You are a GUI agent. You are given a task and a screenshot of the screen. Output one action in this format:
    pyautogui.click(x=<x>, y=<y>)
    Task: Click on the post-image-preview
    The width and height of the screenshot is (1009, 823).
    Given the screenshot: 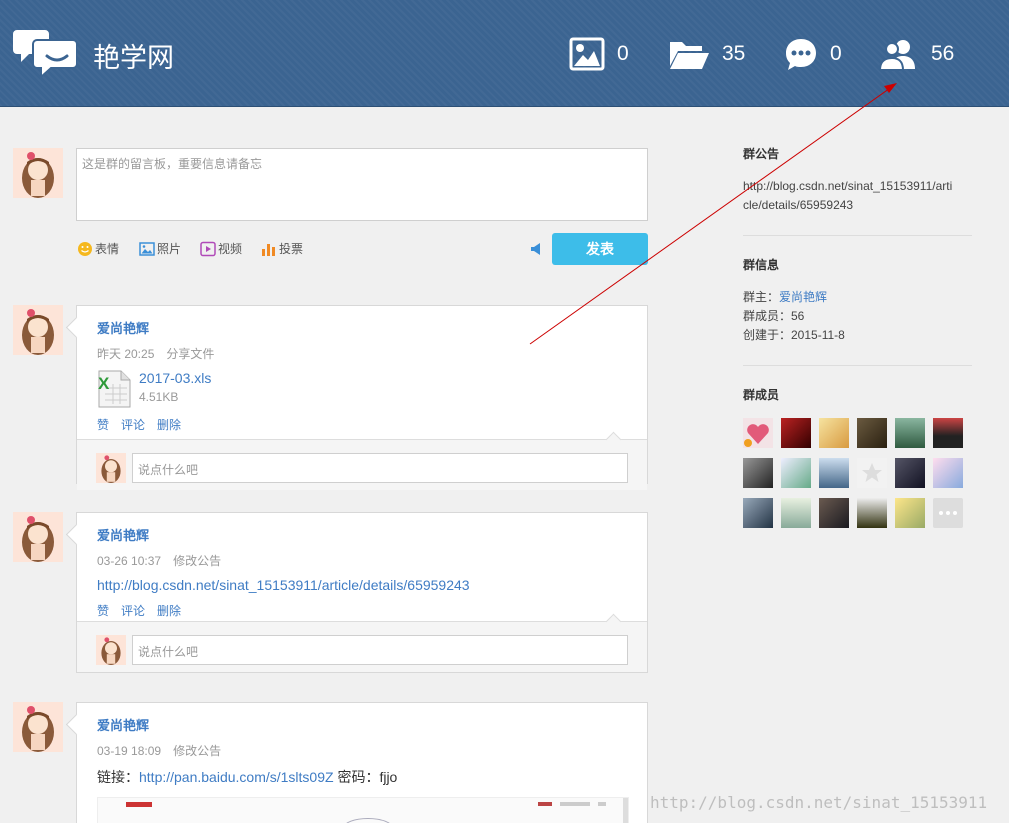 What is the action you would take?
    pyautogui.click(x=363, y=810)
    